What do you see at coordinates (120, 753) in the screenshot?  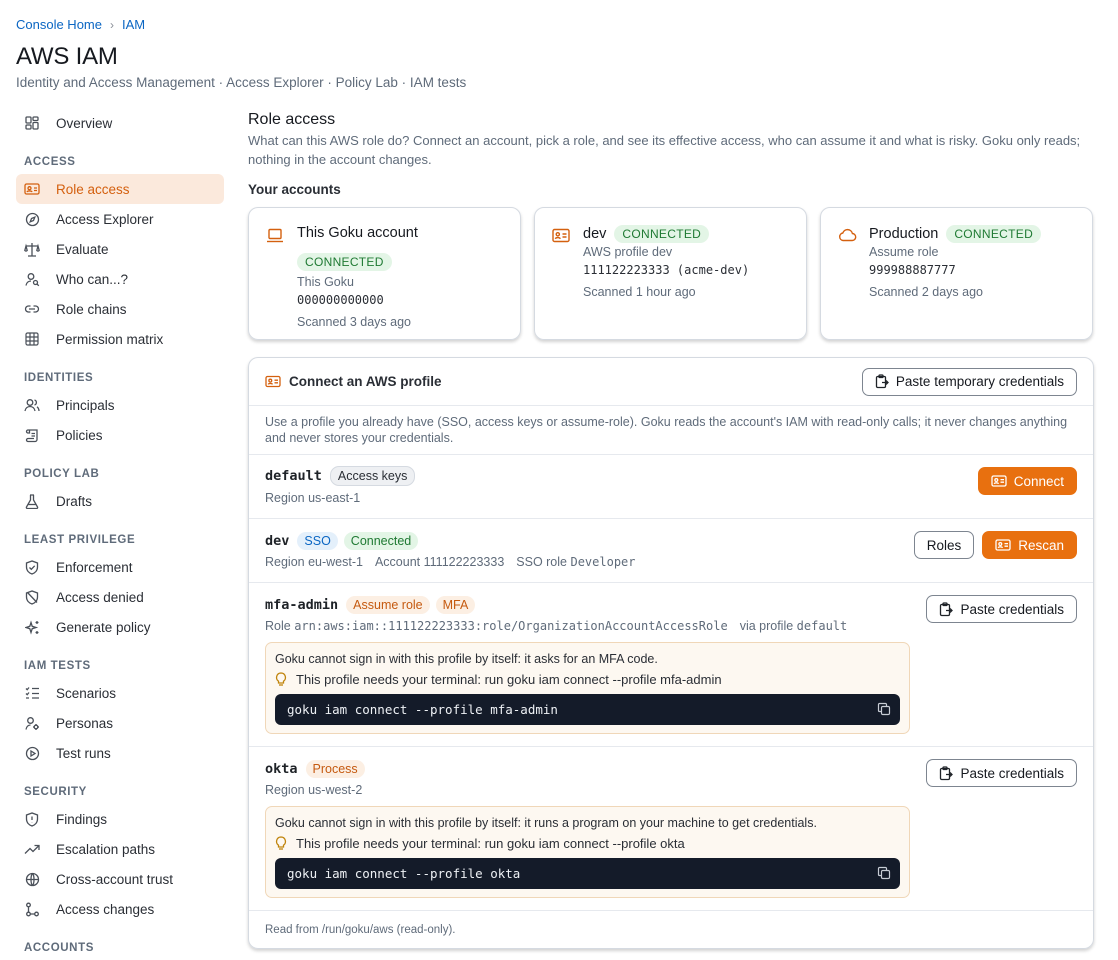 I see `sidebar-item-test-runs: Test runs` at bounding box center [120, 753].